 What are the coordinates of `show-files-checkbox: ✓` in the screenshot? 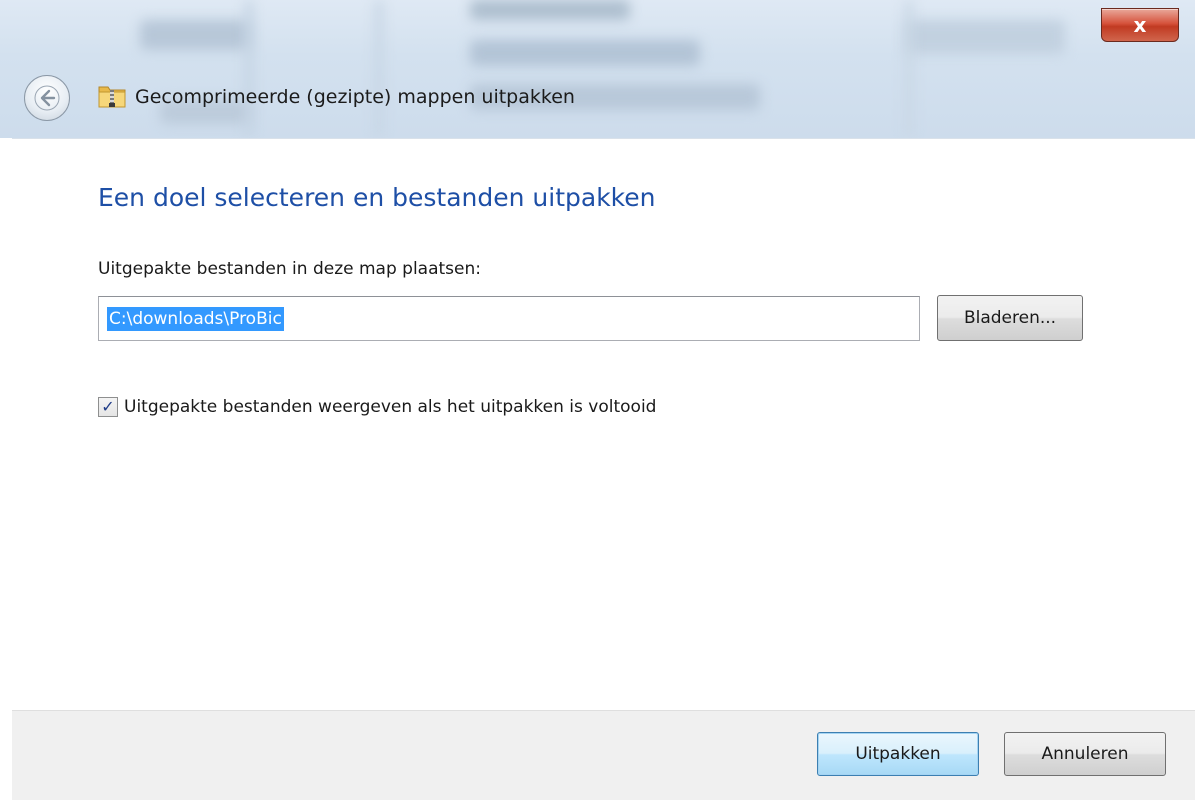 It's located at (108, 407).